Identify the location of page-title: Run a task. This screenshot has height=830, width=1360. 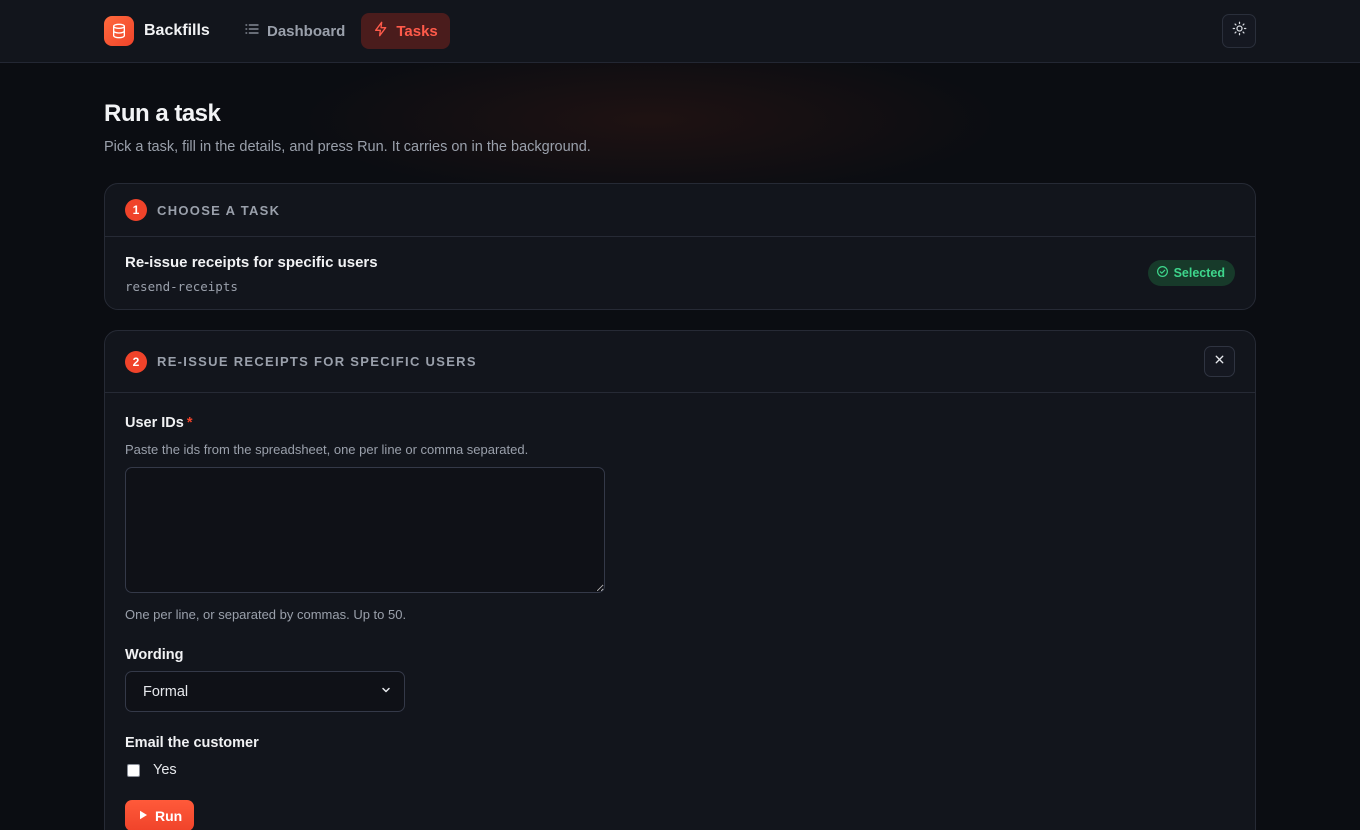
(162, 113).